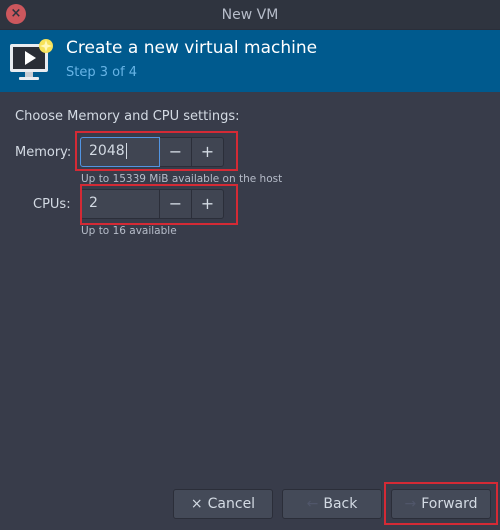  I want to click on monitor-new-vm-icon, so click(32, 60).